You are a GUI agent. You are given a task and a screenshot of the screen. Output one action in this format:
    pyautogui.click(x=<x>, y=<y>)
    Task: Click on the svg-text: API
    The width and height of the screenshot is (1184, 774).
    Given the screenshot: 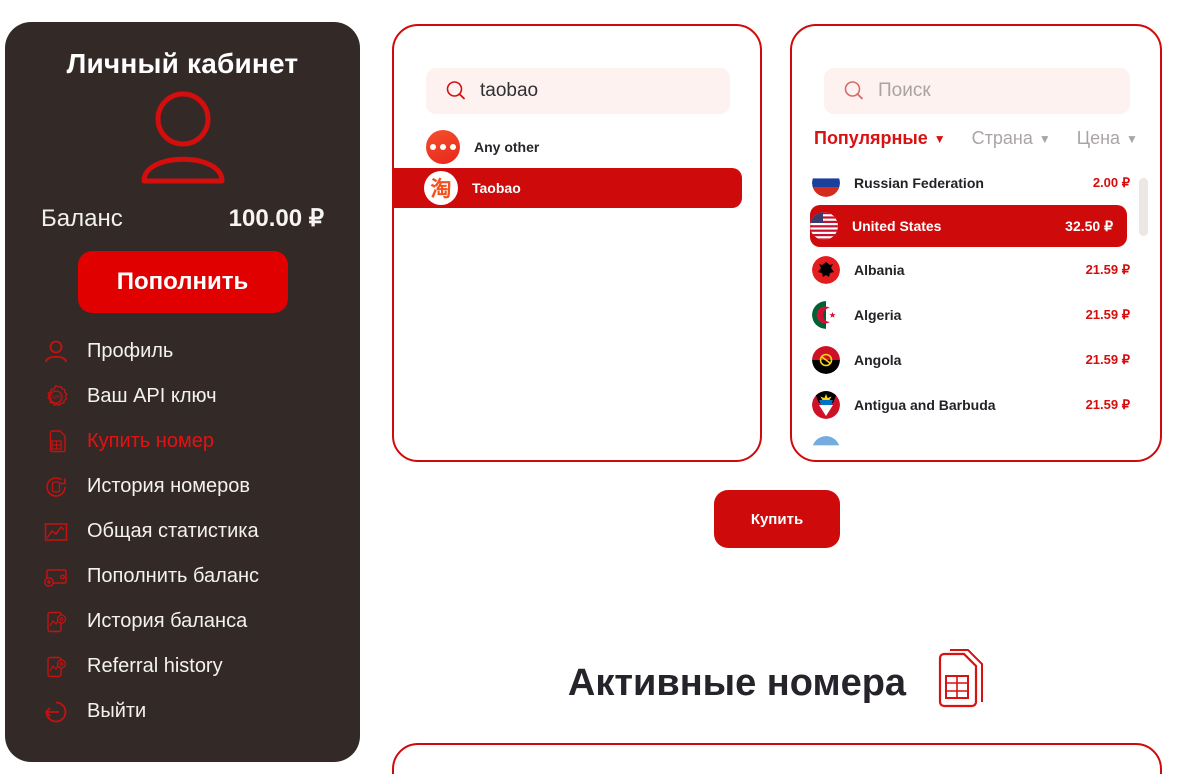 What is the action you would take?
    pyautogui.click(x=56, y=398)
    